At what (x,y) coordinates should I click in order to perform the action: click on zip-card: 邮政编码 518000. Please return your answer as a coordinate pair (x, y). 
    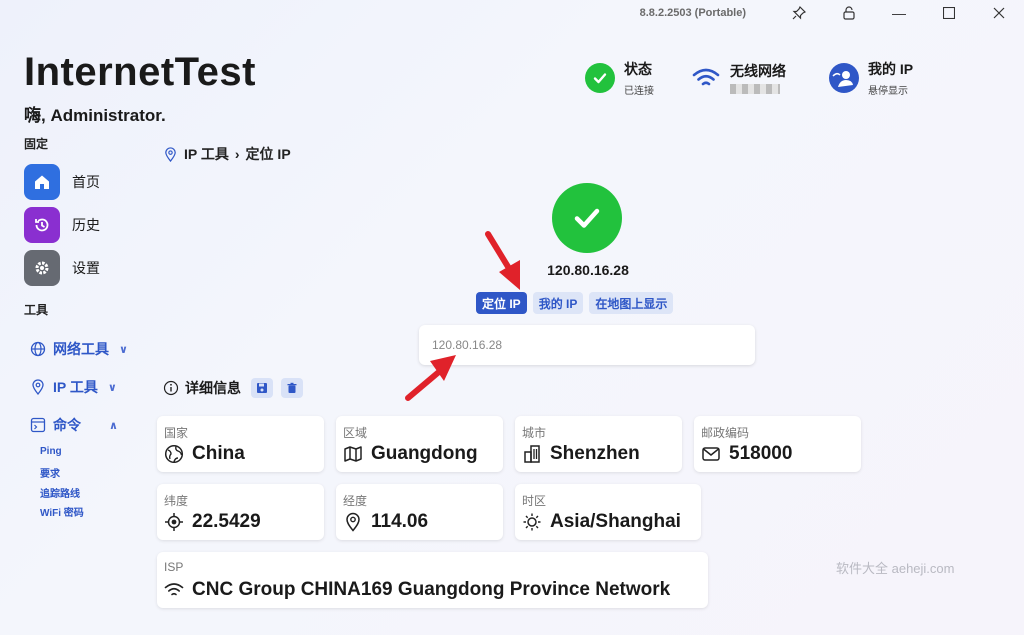
    Looking at the image, I should click on (777, 444).